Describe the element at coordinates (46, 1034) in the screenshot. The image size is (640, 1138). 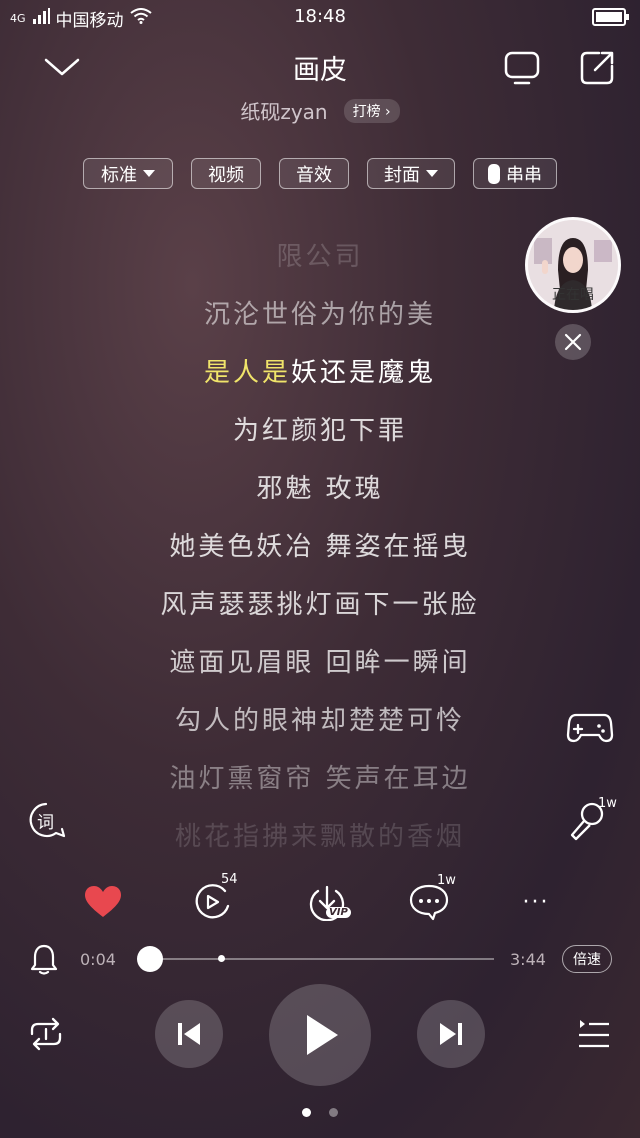
I see `repeat-mode-icon` at that location.